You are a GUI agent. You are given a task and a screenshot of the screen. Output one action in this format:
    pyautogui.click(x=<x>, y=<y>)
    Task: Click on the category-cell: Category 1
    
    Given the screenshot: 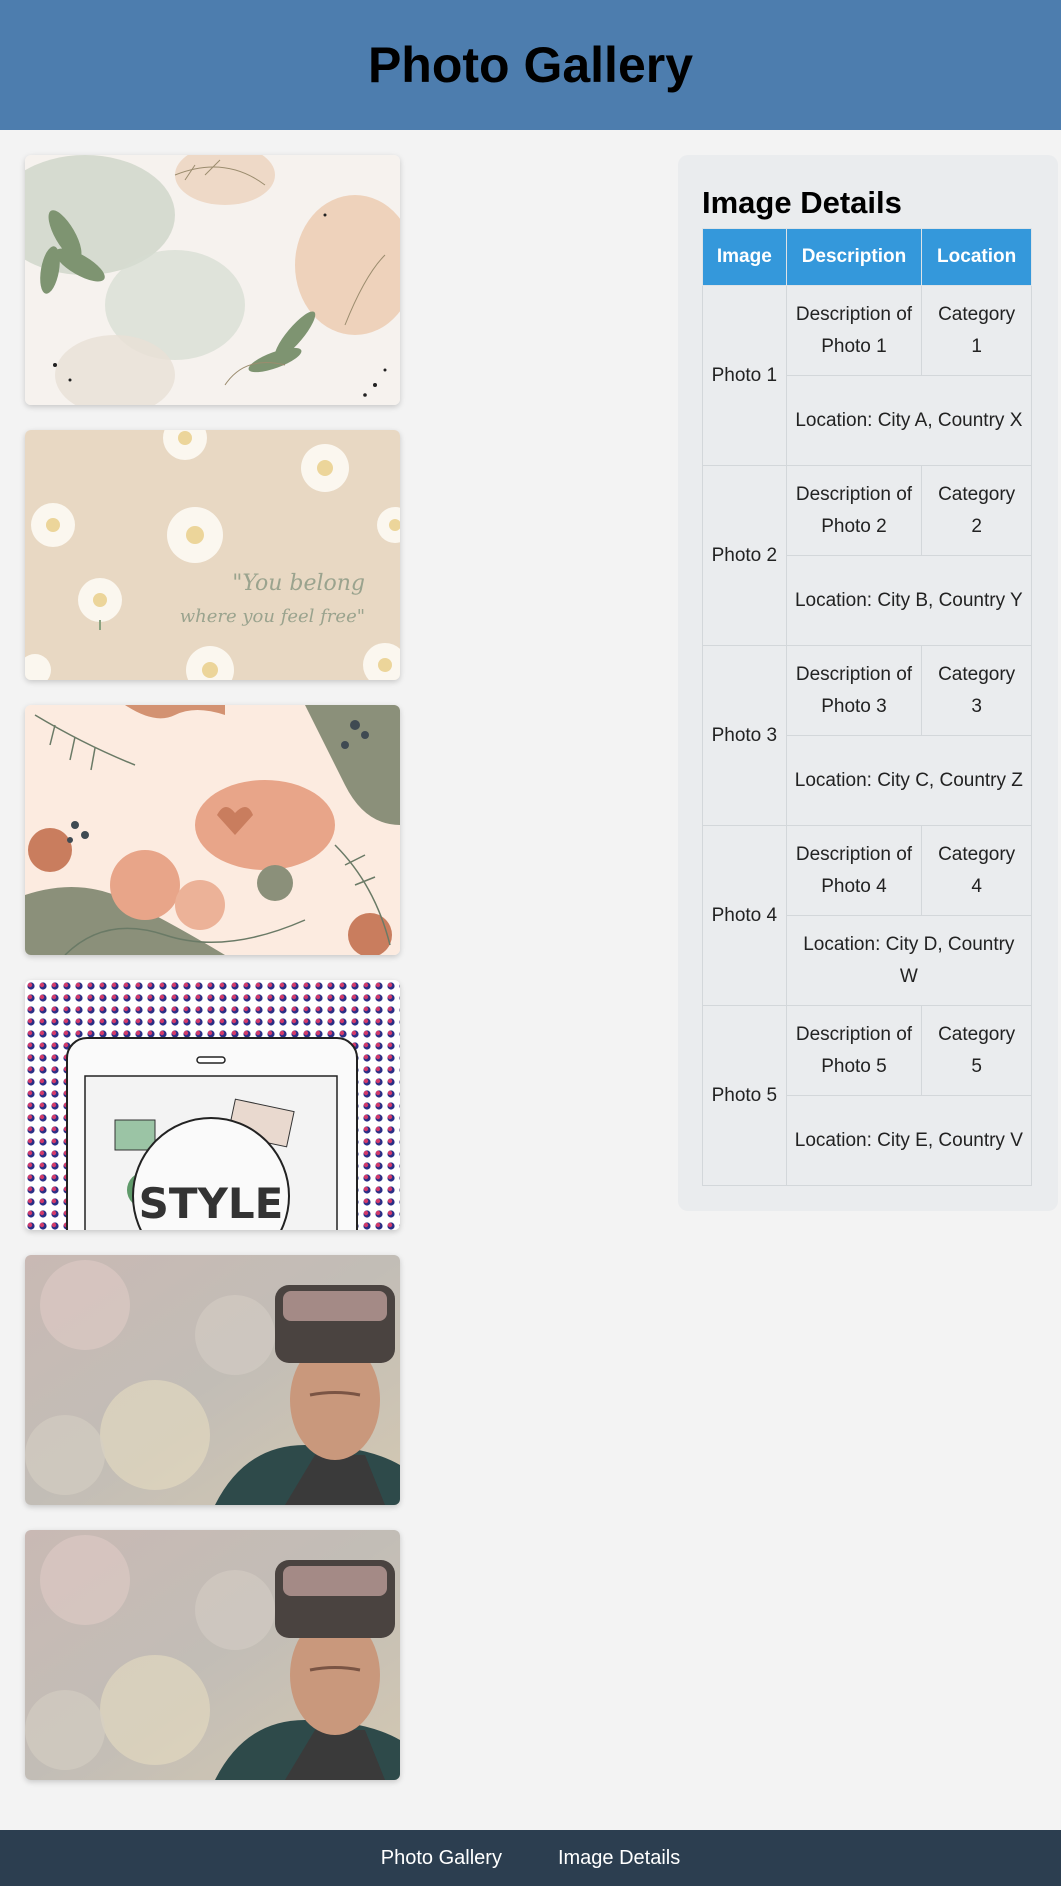 What is the action you would take?
    pyautogui.click(x=976, y=330)
    